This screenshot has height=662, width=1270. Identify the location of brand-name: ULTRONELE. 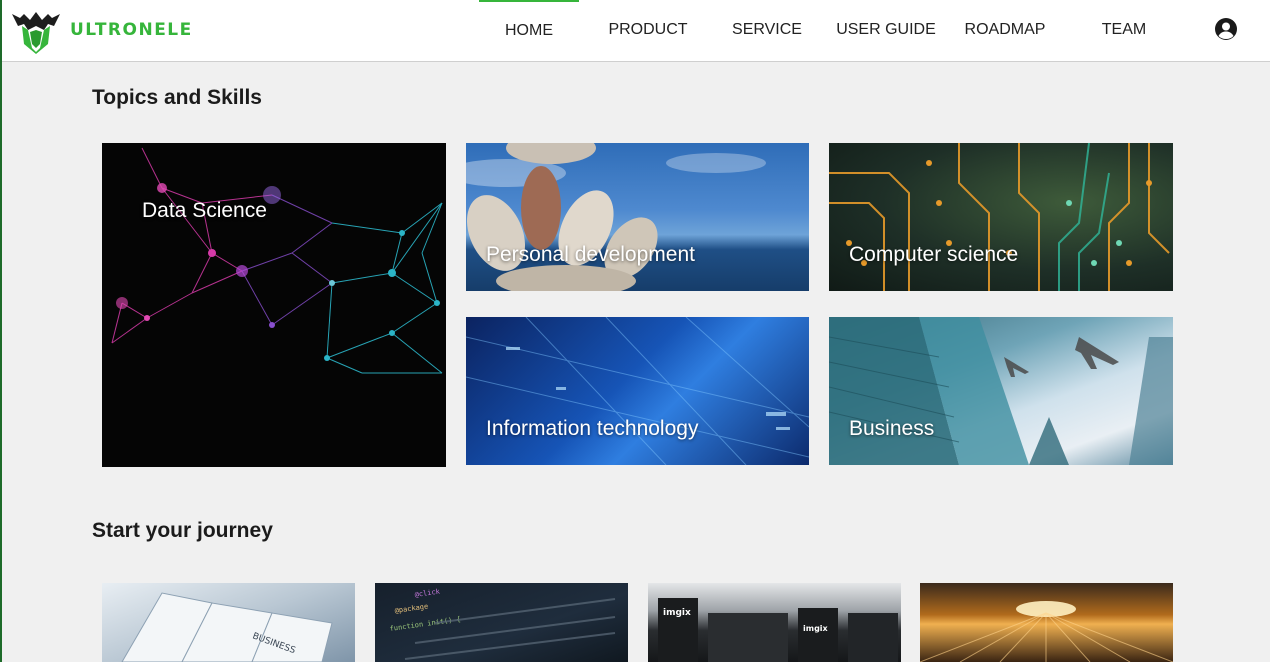
(131, 30).